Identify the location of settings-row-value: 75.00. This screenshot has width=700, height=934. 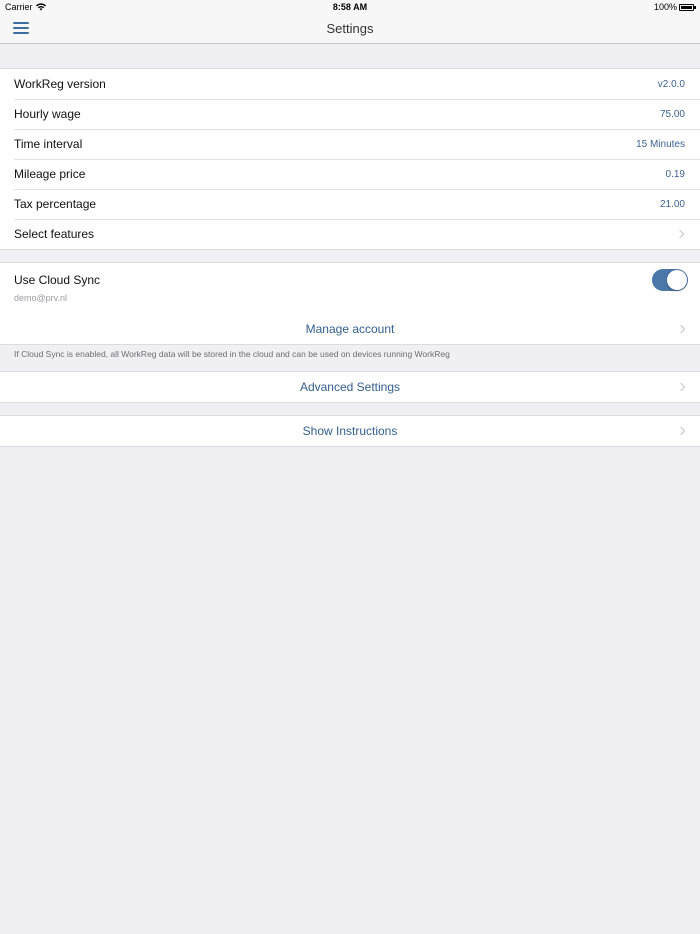
(672, 114).